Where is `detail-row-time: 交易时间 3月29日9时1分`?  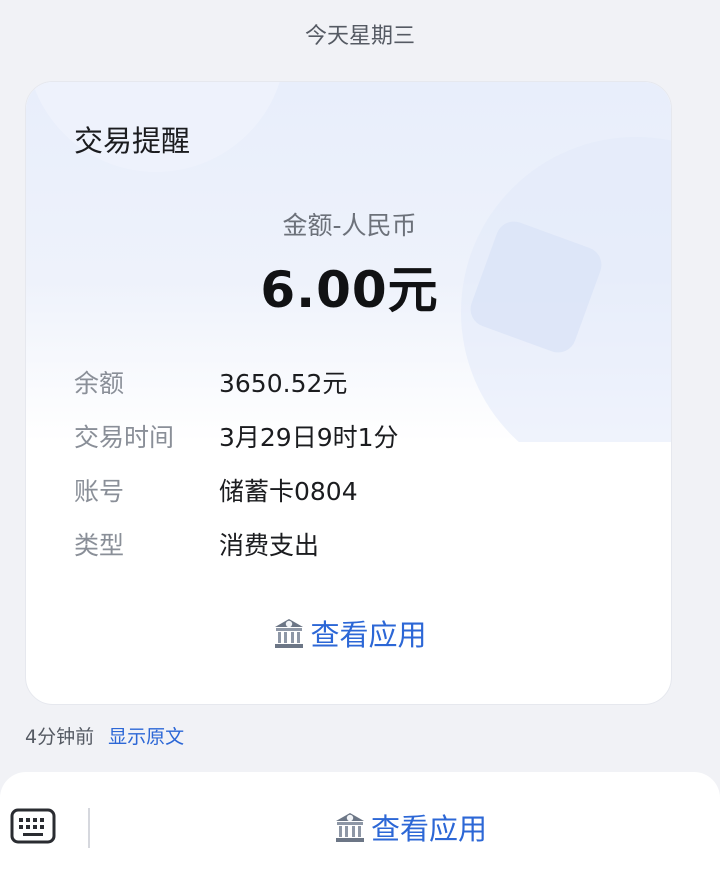
detail-row-time: 交易时间 3月29日9时1分 is located at coordinates (354, 438).